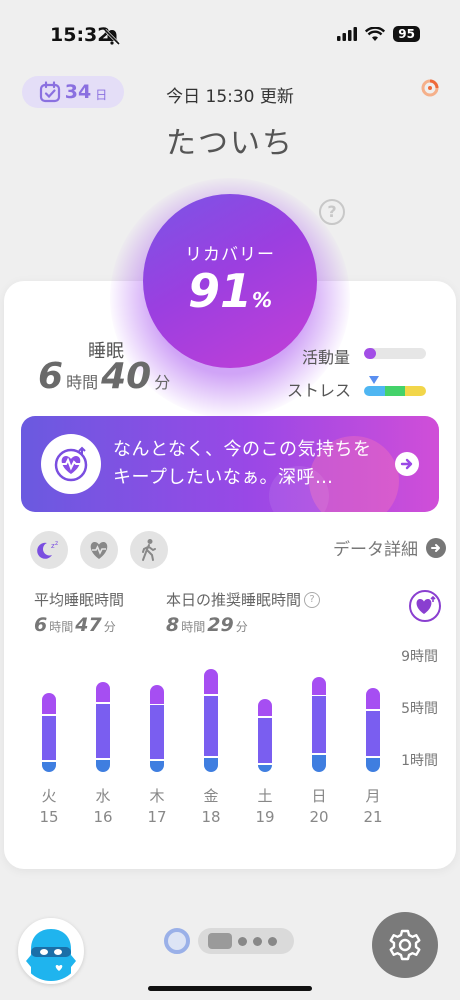 The height and width of the screenshot is (1000, 460). I want to click on recommended-sleep-hours-unit: 時間, so click(193, 627).